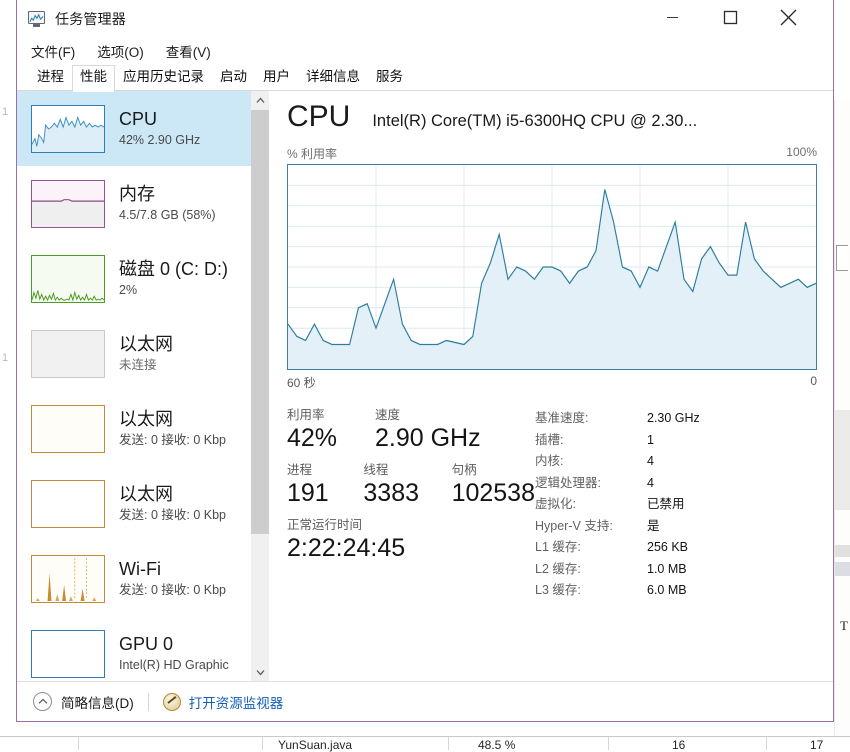 This screenshot has height=752, width=850. I want to click on spec-cores: 内核: 4, so click(676, 462).